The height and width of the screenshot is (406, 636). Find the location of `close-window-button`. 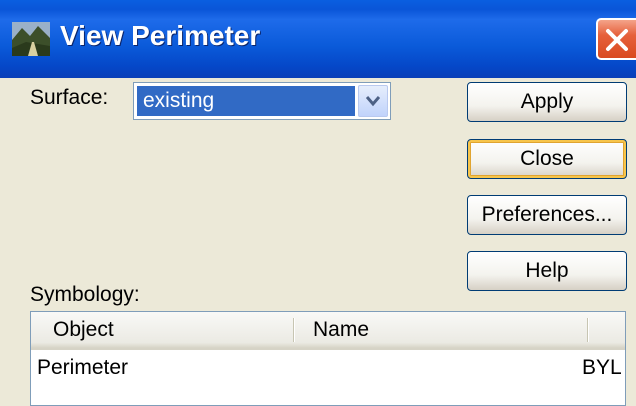

close-window-button is located at coordinates (616, 39).